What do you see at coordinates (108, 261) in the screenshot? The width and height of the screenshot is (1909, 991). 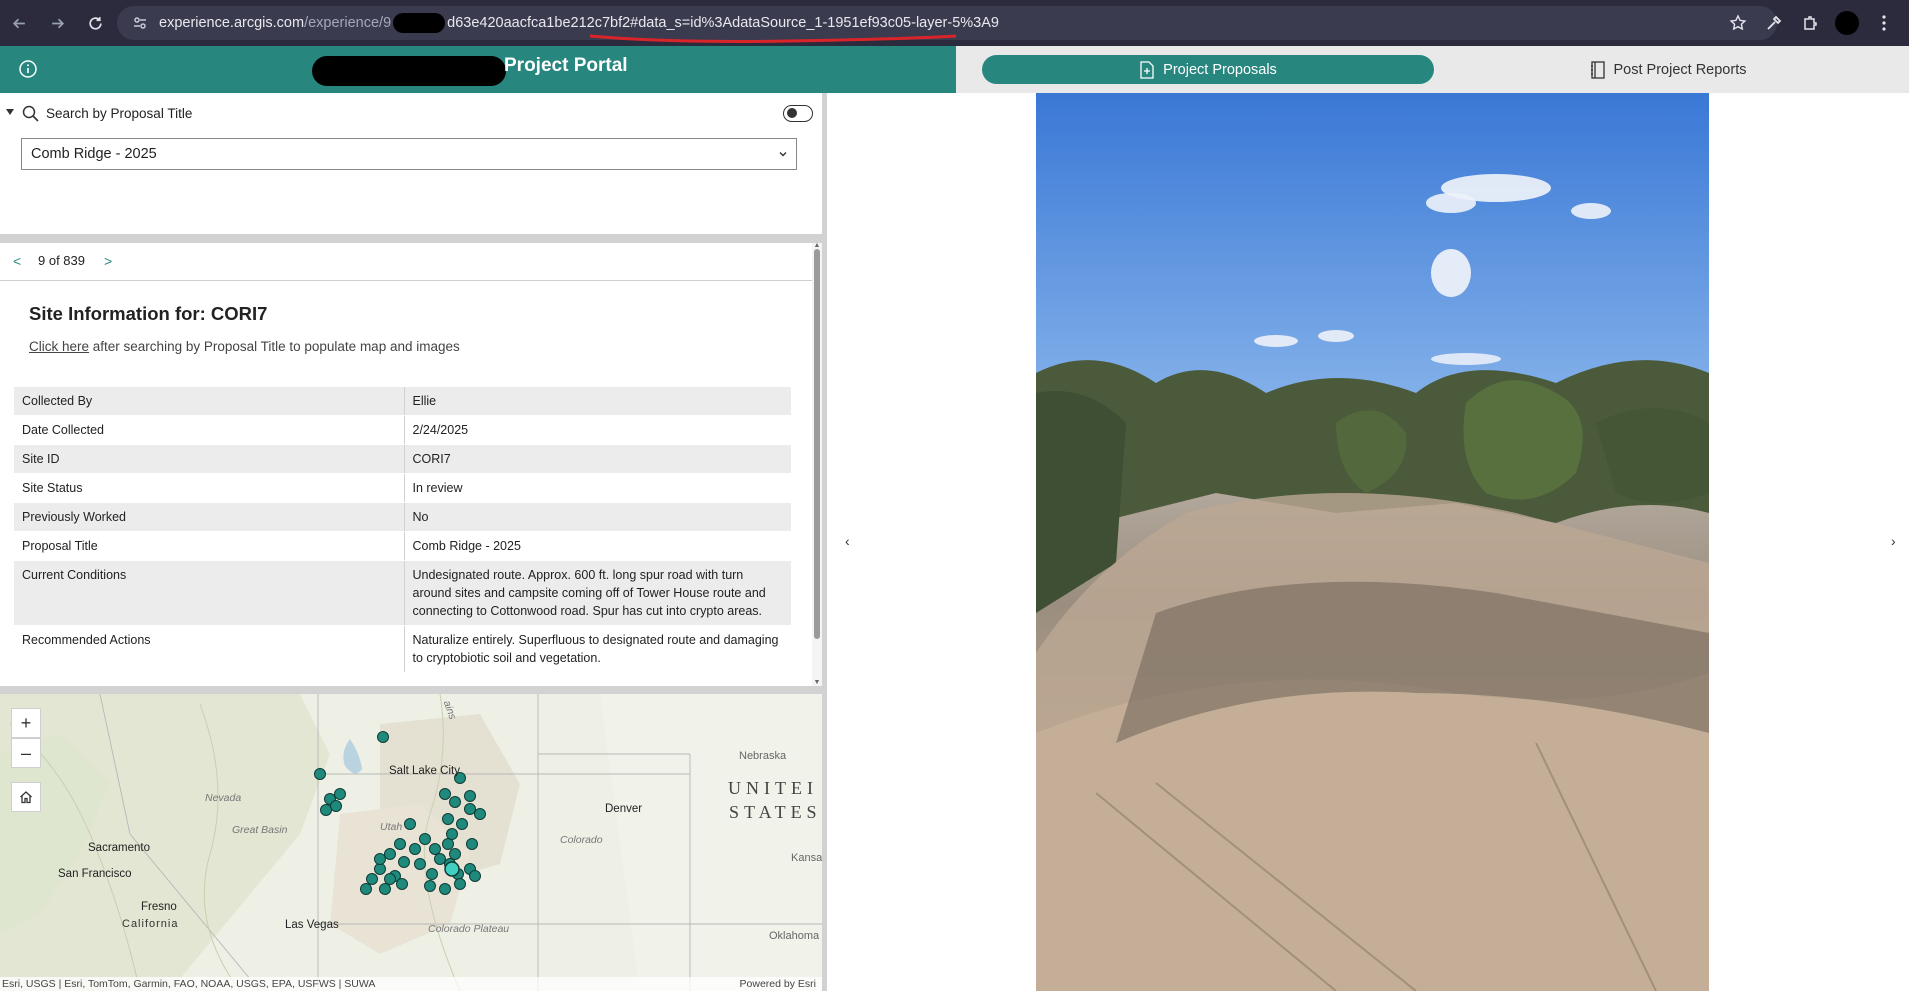 I see `next-record-button: >` at bounding box center [108, 261].